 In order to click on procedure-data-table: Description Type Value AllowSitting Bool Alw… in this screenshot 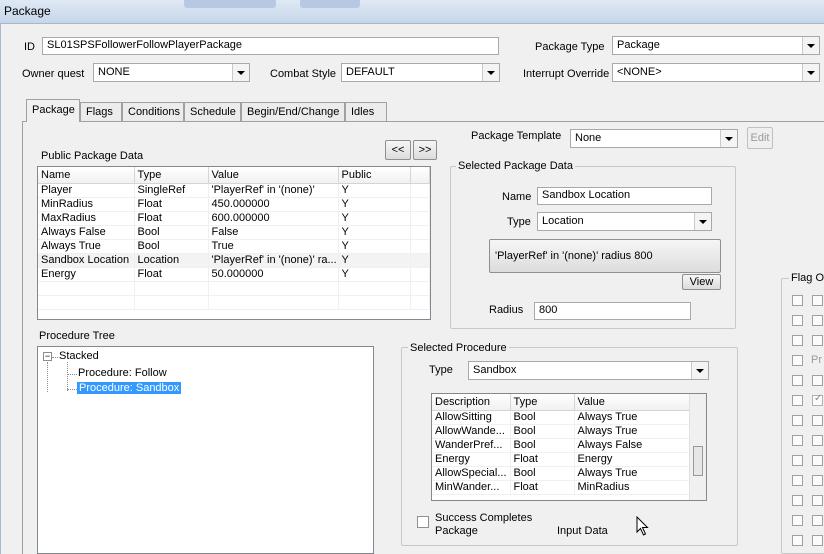, I will do `click(569, 447)`.